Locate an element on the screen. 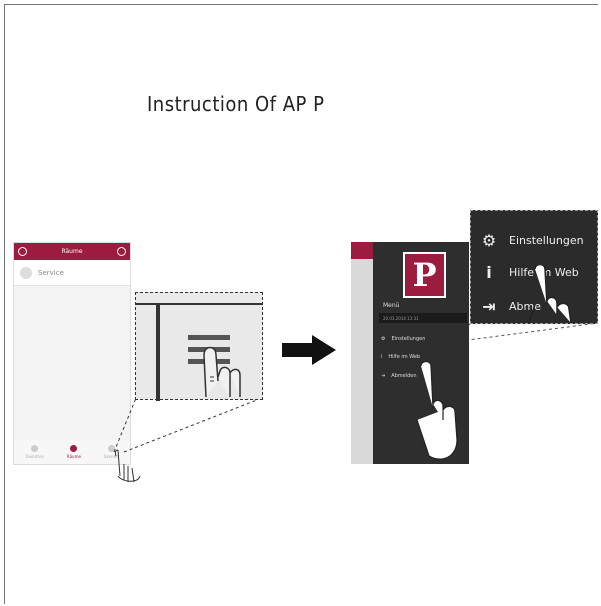  menu-title: Menü is located at coordinates (391, 305).